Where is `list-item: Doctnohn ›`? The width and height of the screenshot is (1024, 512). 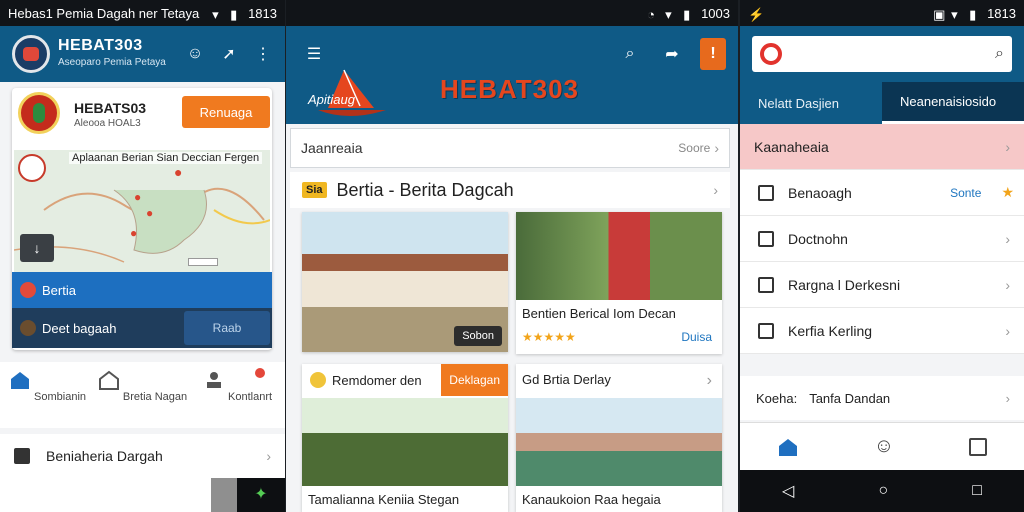
list-item: Doctnohn › is located at coordinates (882, 239).